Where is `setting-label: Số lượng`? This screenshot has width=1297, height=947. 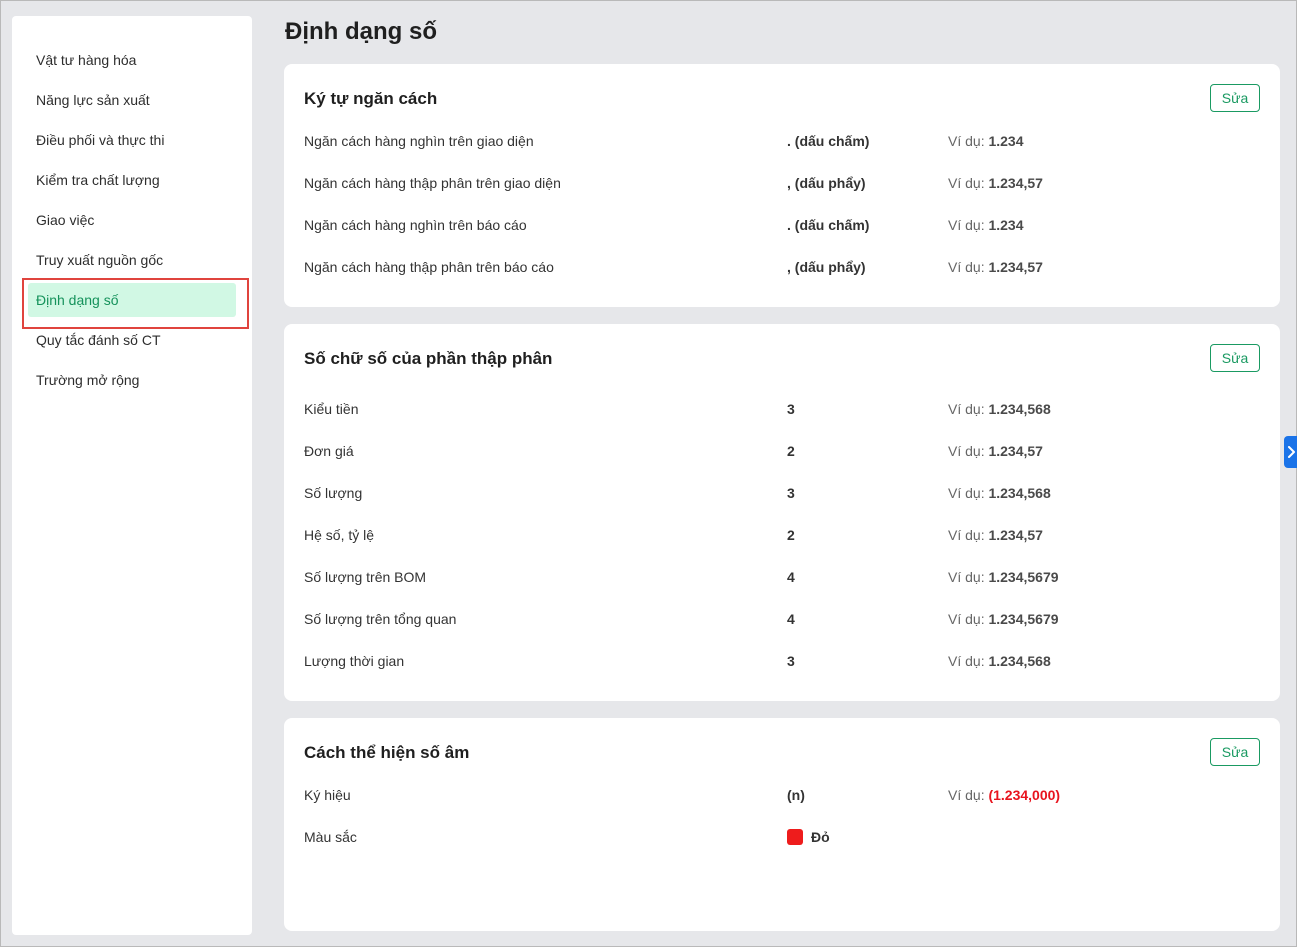
setting-label: Số lượng is located at coordinates (333, 493).